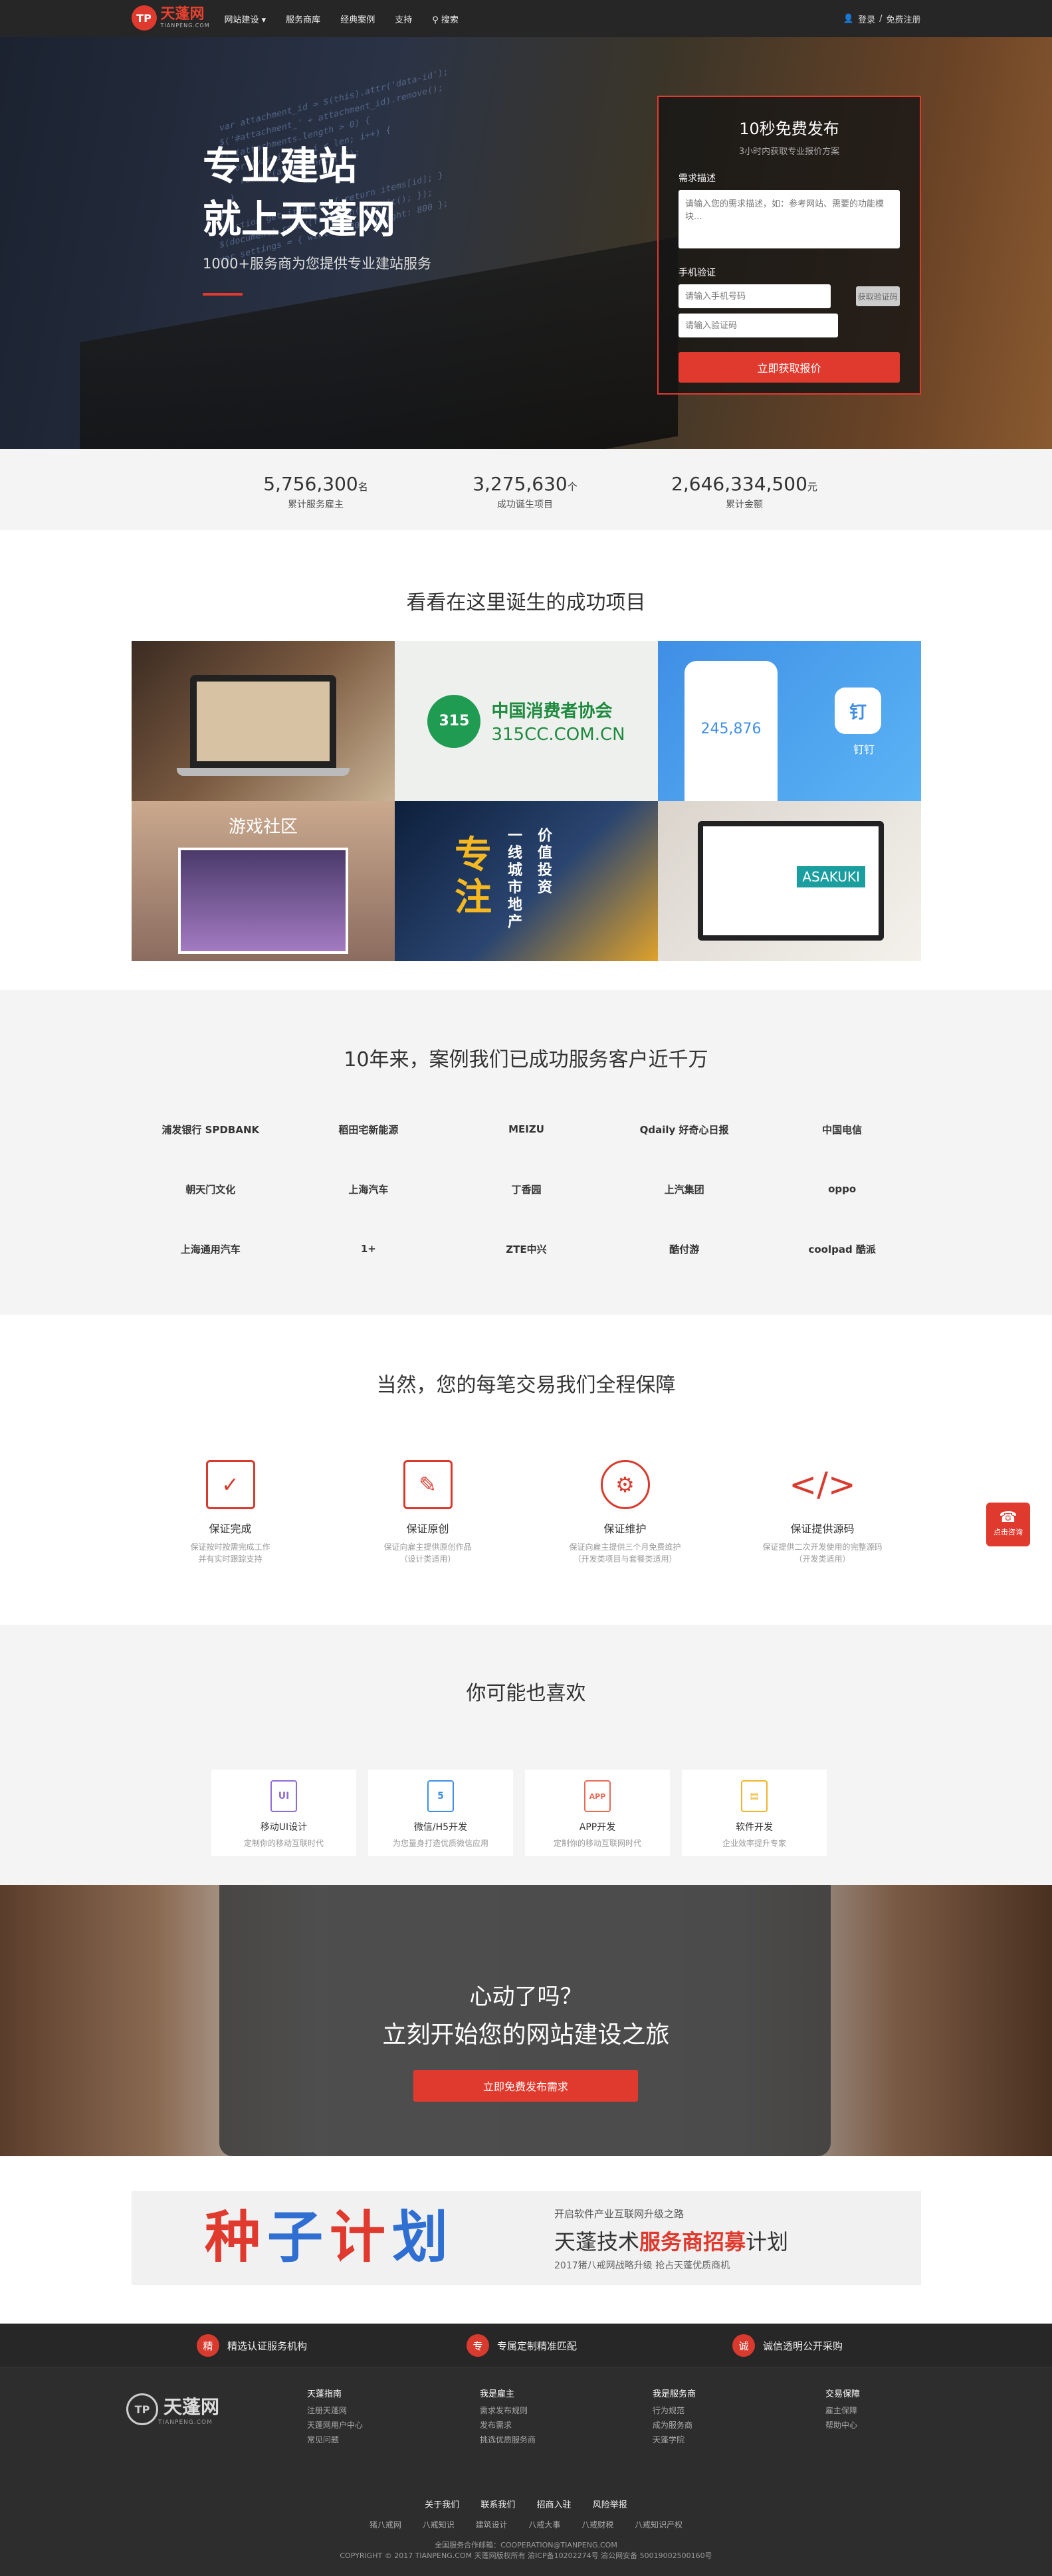 Image resolution: width=1052 pixels, height=2576 pixels. What do you see at coordinates (525, 505) in the screenshot?
I see `stat-label: 成功诞生项目` at bounding box center [525, 505].